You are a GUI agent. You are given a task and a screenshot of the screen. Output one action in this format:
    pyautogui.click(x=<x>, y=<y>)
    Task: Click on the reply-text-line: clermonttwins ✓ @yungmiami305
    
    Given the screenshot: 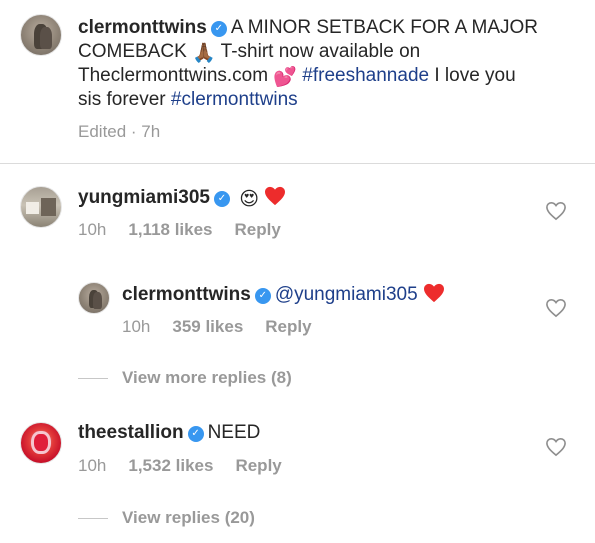 What is the action you would take?
    pyautogui.click(x=283, y=295)
    